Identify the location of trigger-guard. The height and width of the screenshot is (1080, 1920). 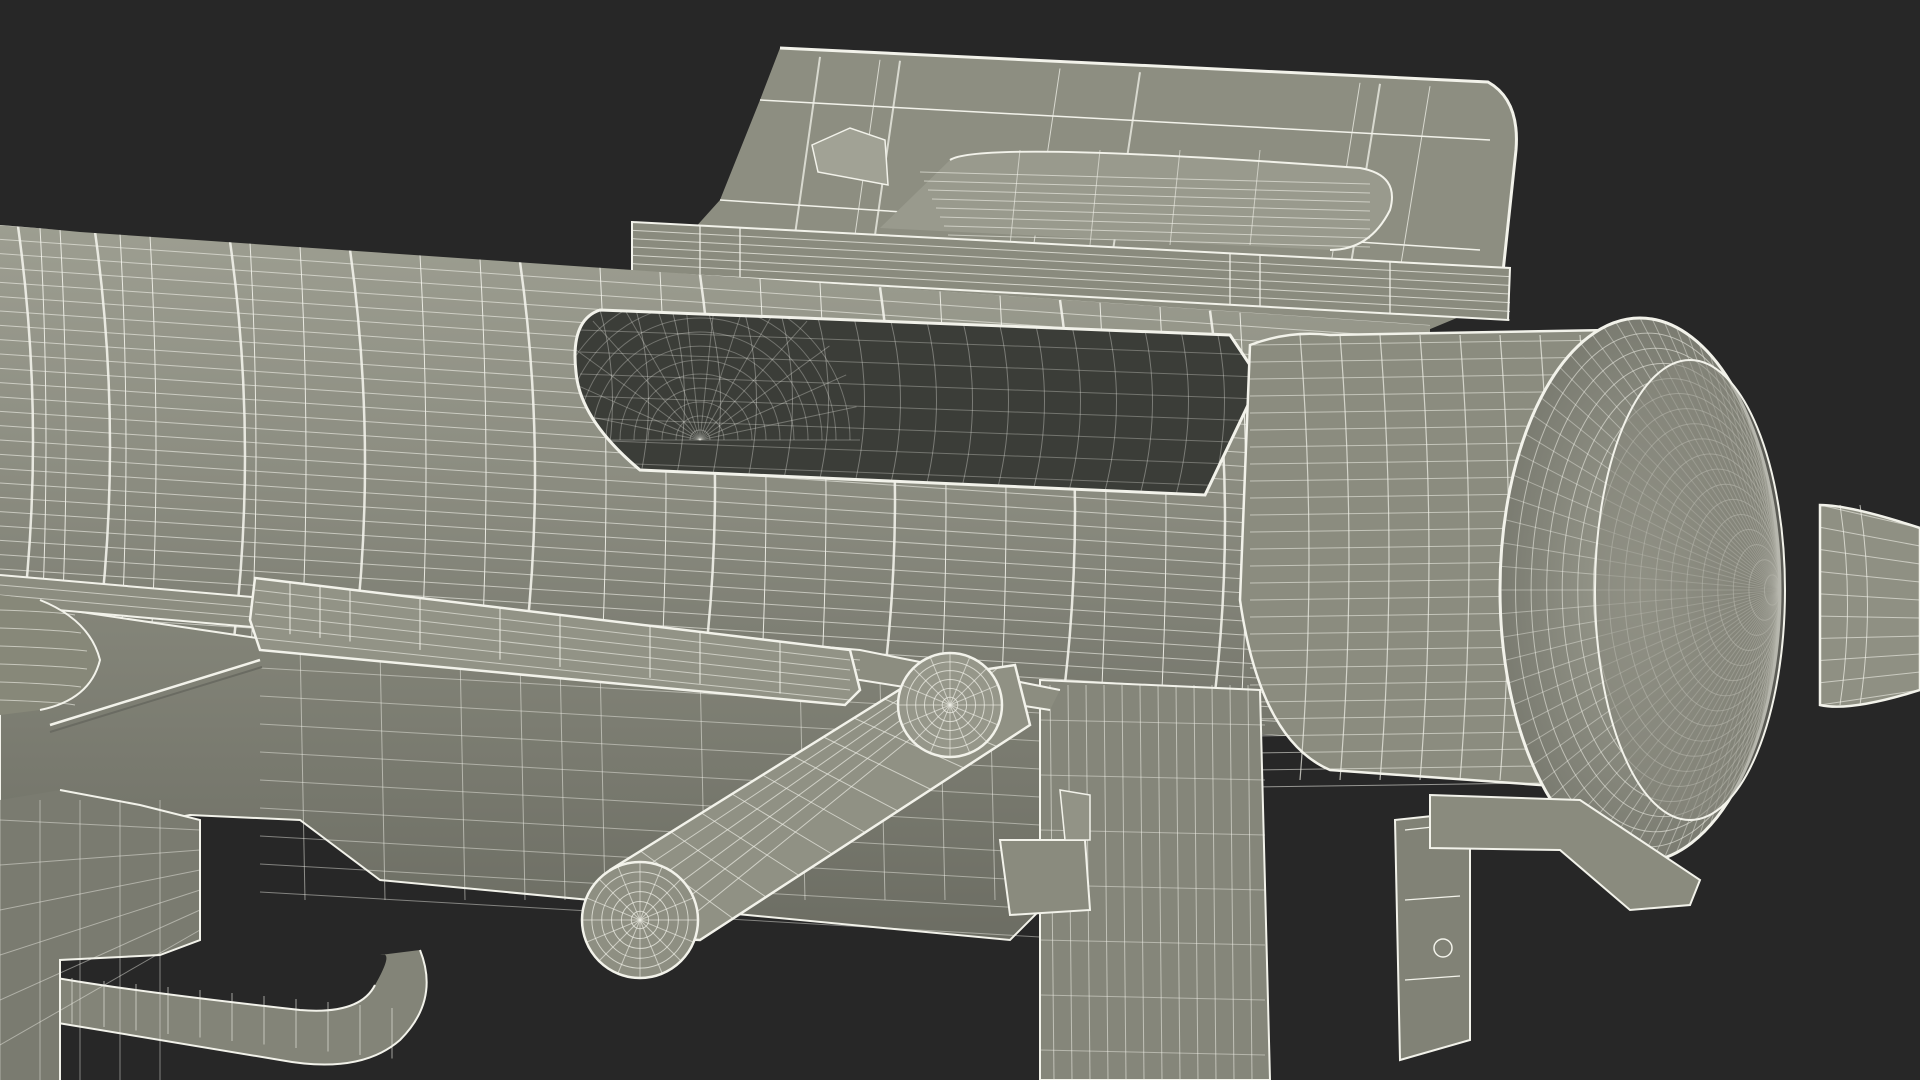
(233, 1007).